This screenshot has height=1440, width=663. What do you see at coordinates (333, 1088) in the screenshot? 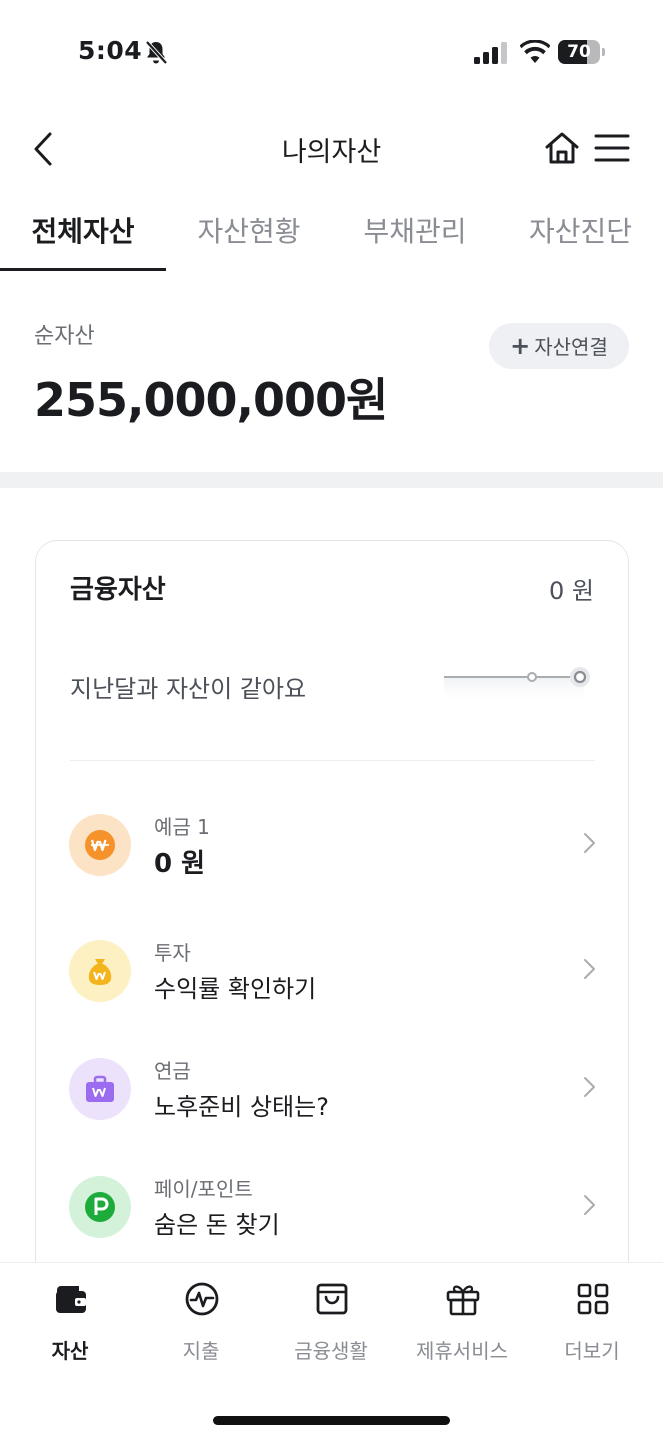
I see `asset-row-pension: 연금 노후준비 상태는?` at bounding box center [333, 1088].